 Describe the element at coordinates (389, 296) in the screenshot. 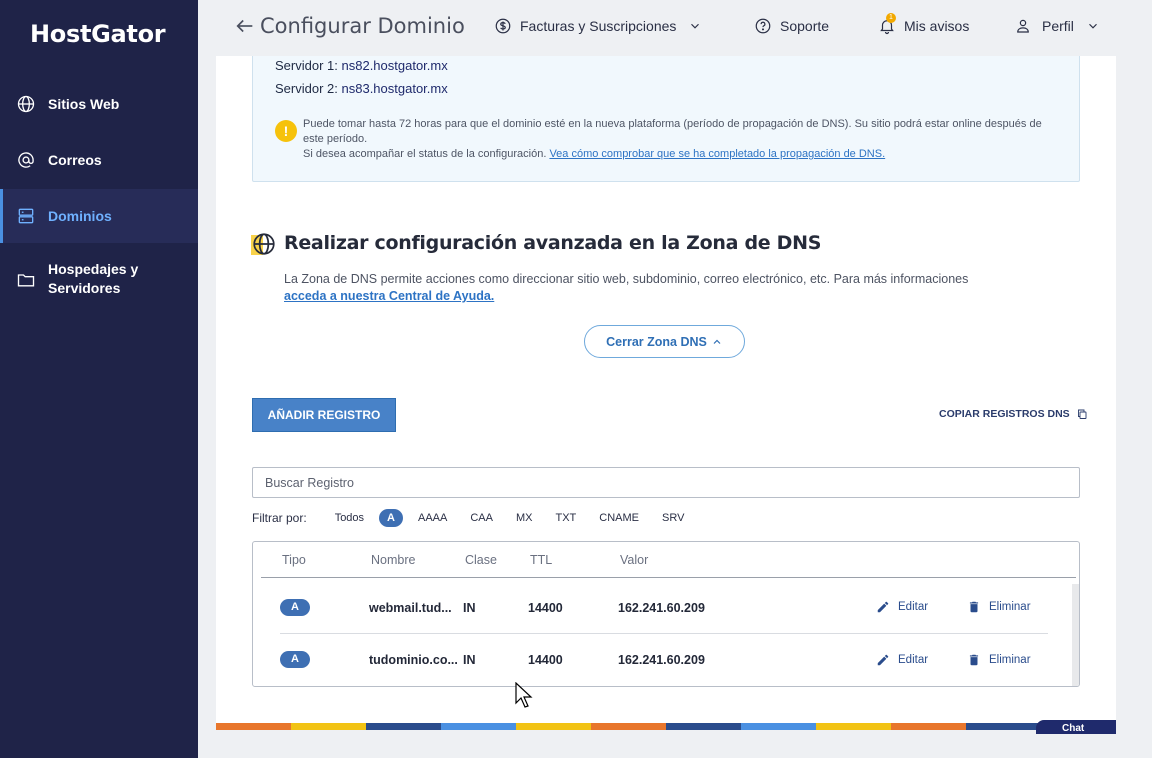

I see `help-center-link: acceda a nuestra Central de Ayuda.` at that location.